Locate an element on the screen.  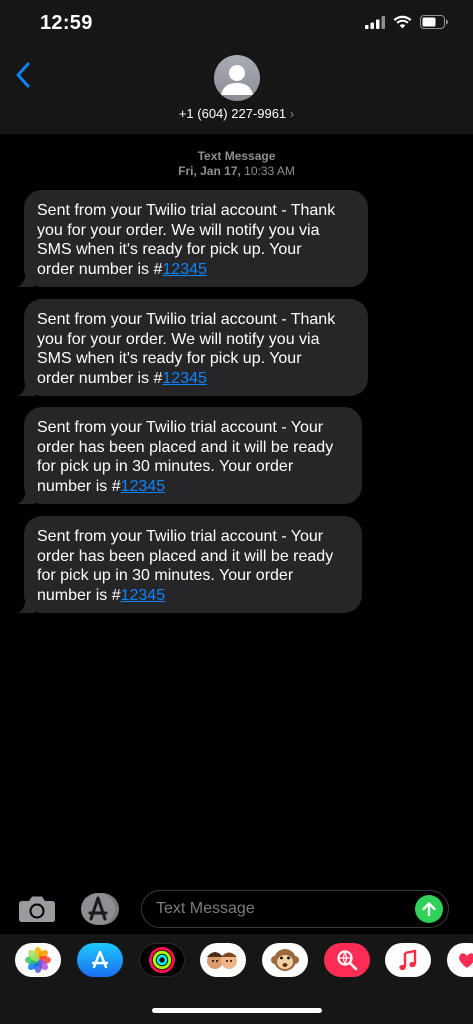
contact-avatar is located at coordinates (237, 78).